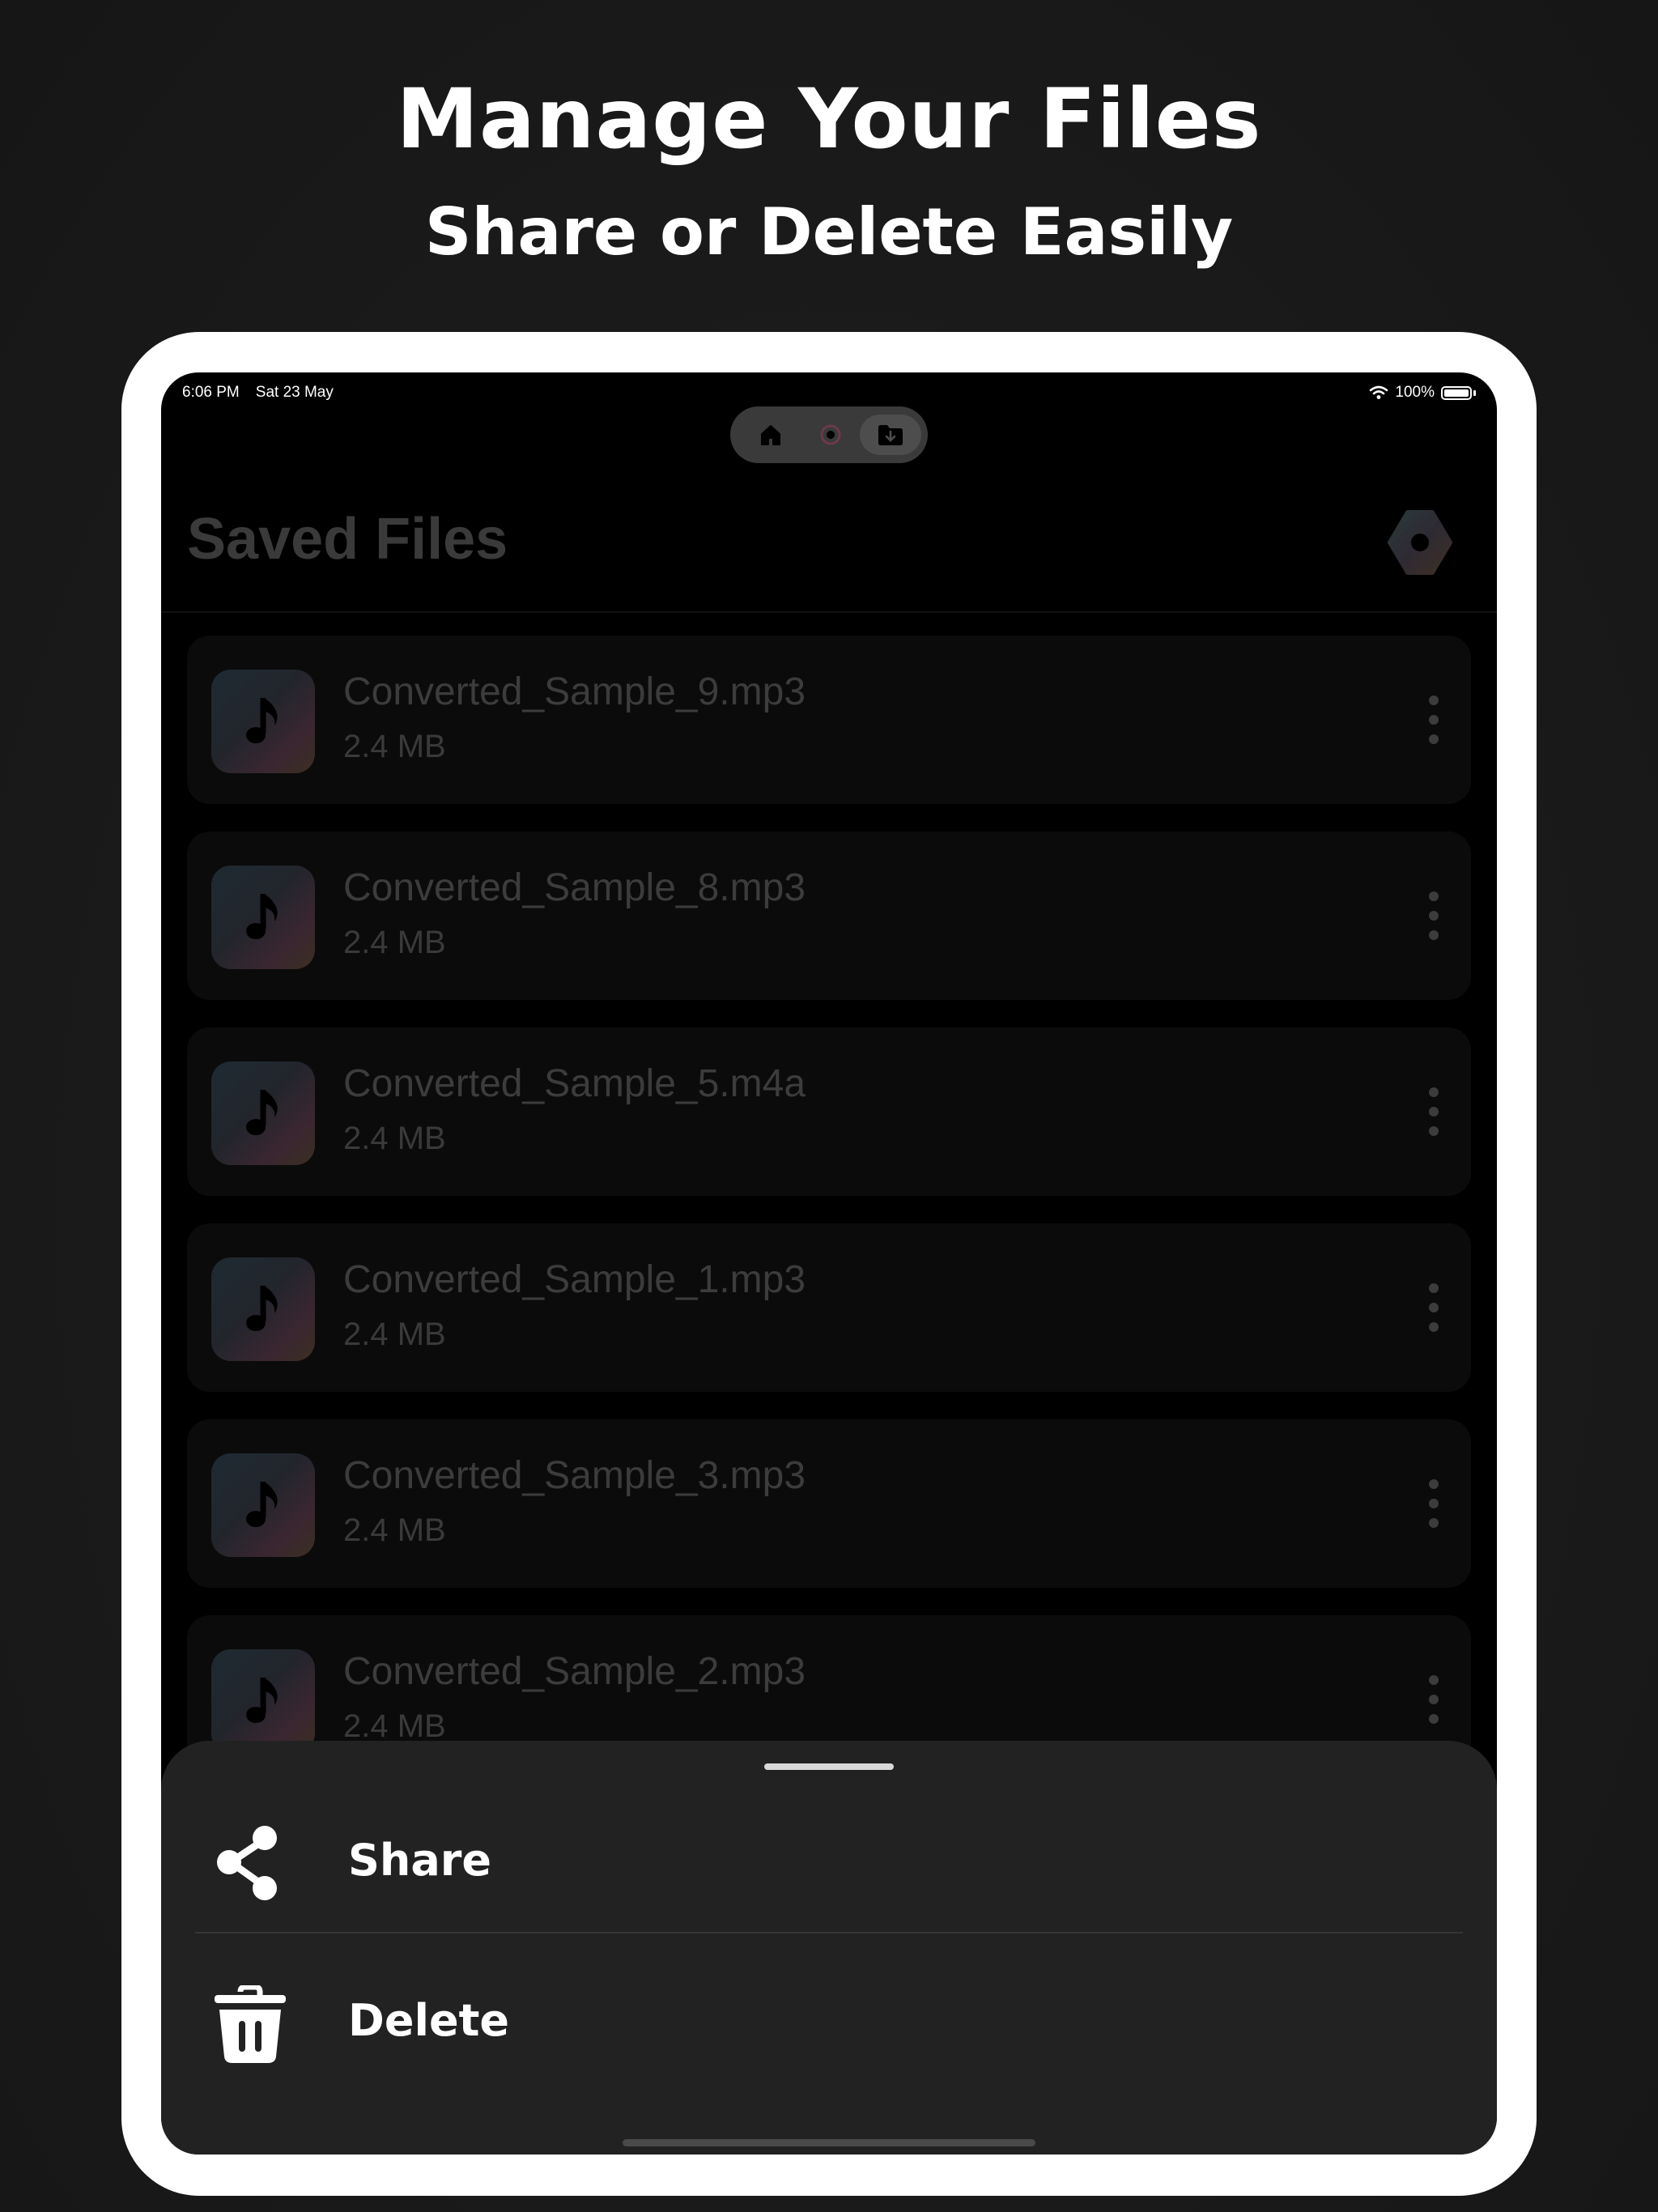 The height and width of the screenshot is (2212, 1658). Describe the element at coordinates (829, 120) in the screenshot. I see `promo-headline: Manage Your Files` at that location.